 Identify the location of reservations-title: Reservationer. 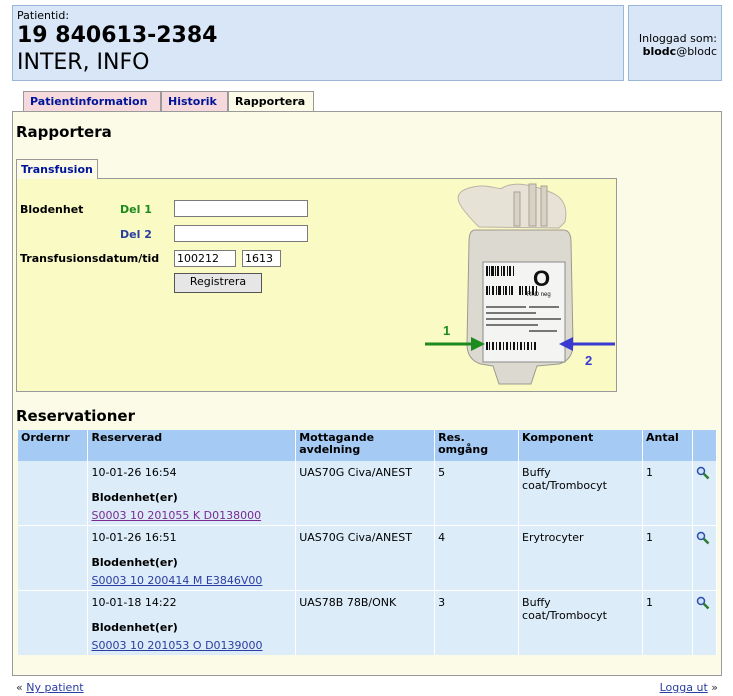
(75, 416).